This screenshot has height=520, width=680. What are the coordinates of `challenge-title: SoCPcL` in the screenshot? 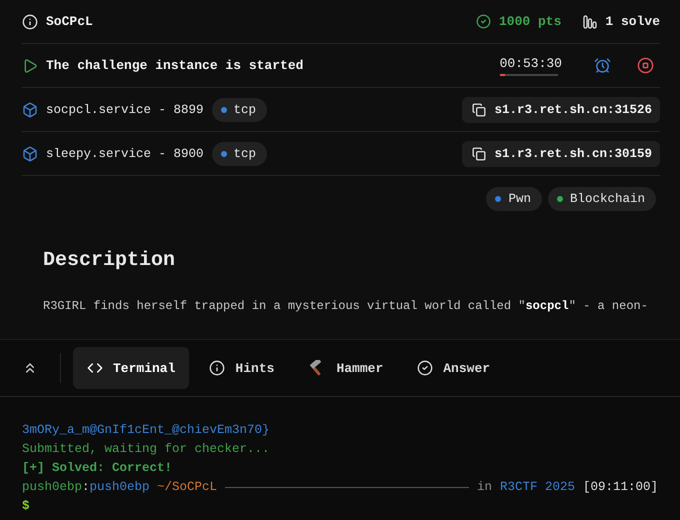 It's located at (69, 21).